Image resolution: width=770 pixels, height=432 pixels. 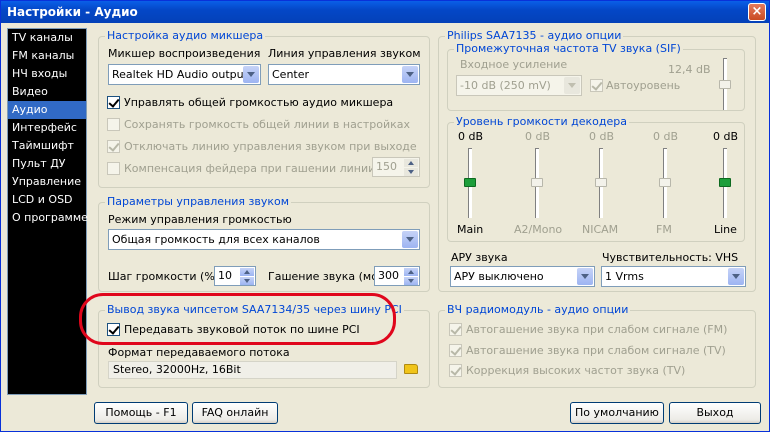 I want to click on fader-comp-checkbox, so click(x=113, y=168).